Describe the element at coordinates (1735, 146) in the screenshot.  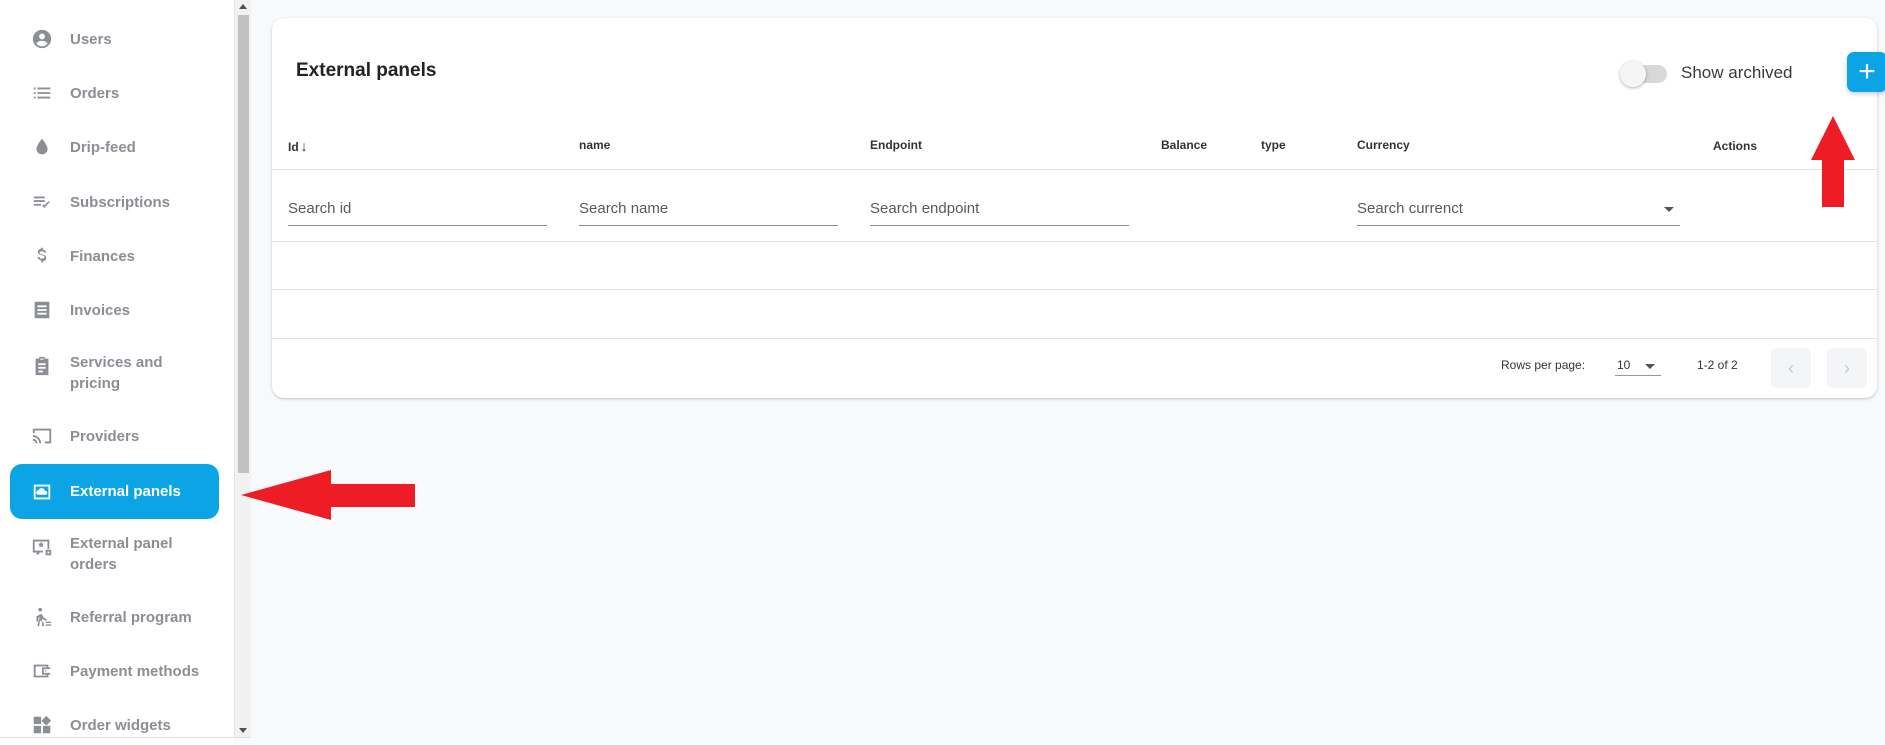
I see `column-header-actions: Actions` at that location.